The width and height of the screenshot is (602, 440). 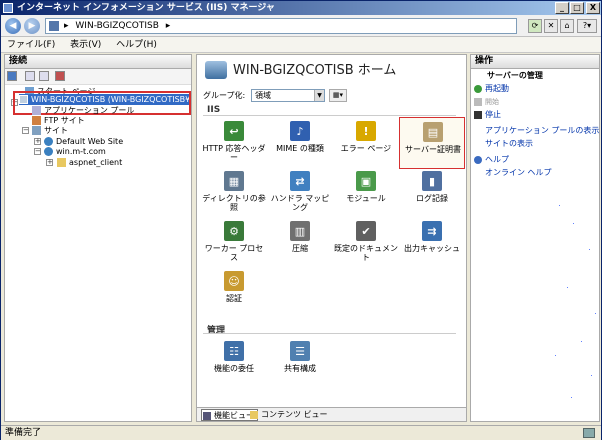 I want to click on page-title: WIN-BGIZQCOTISB ホーム, so click(x=315, y=70).